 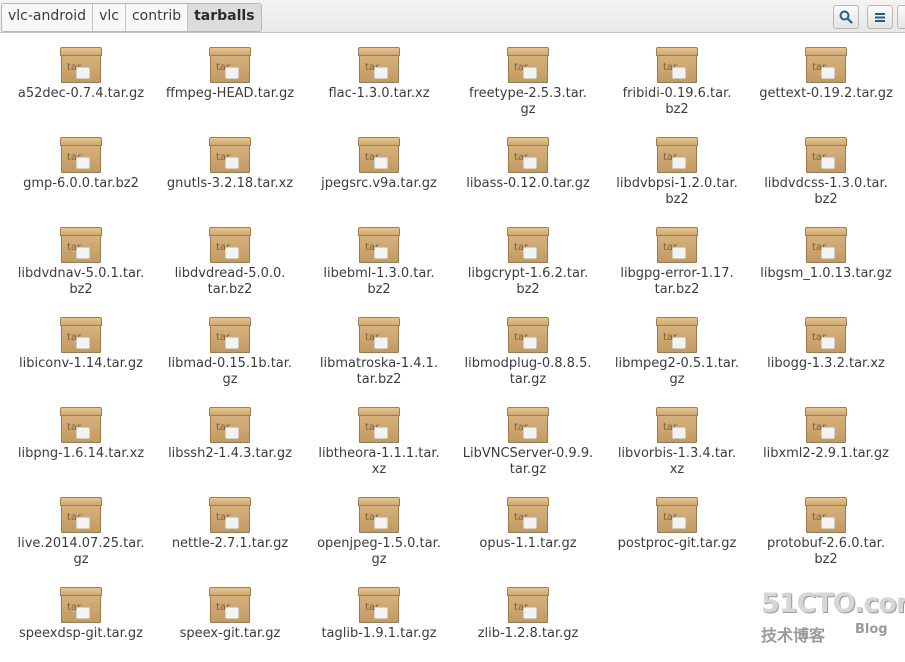 What do you see at coordinates (81, 453) in the screenshot?
I see `file-name-line1: libpng-1.6.14.tar.xz` at bounding box center [81, 453].